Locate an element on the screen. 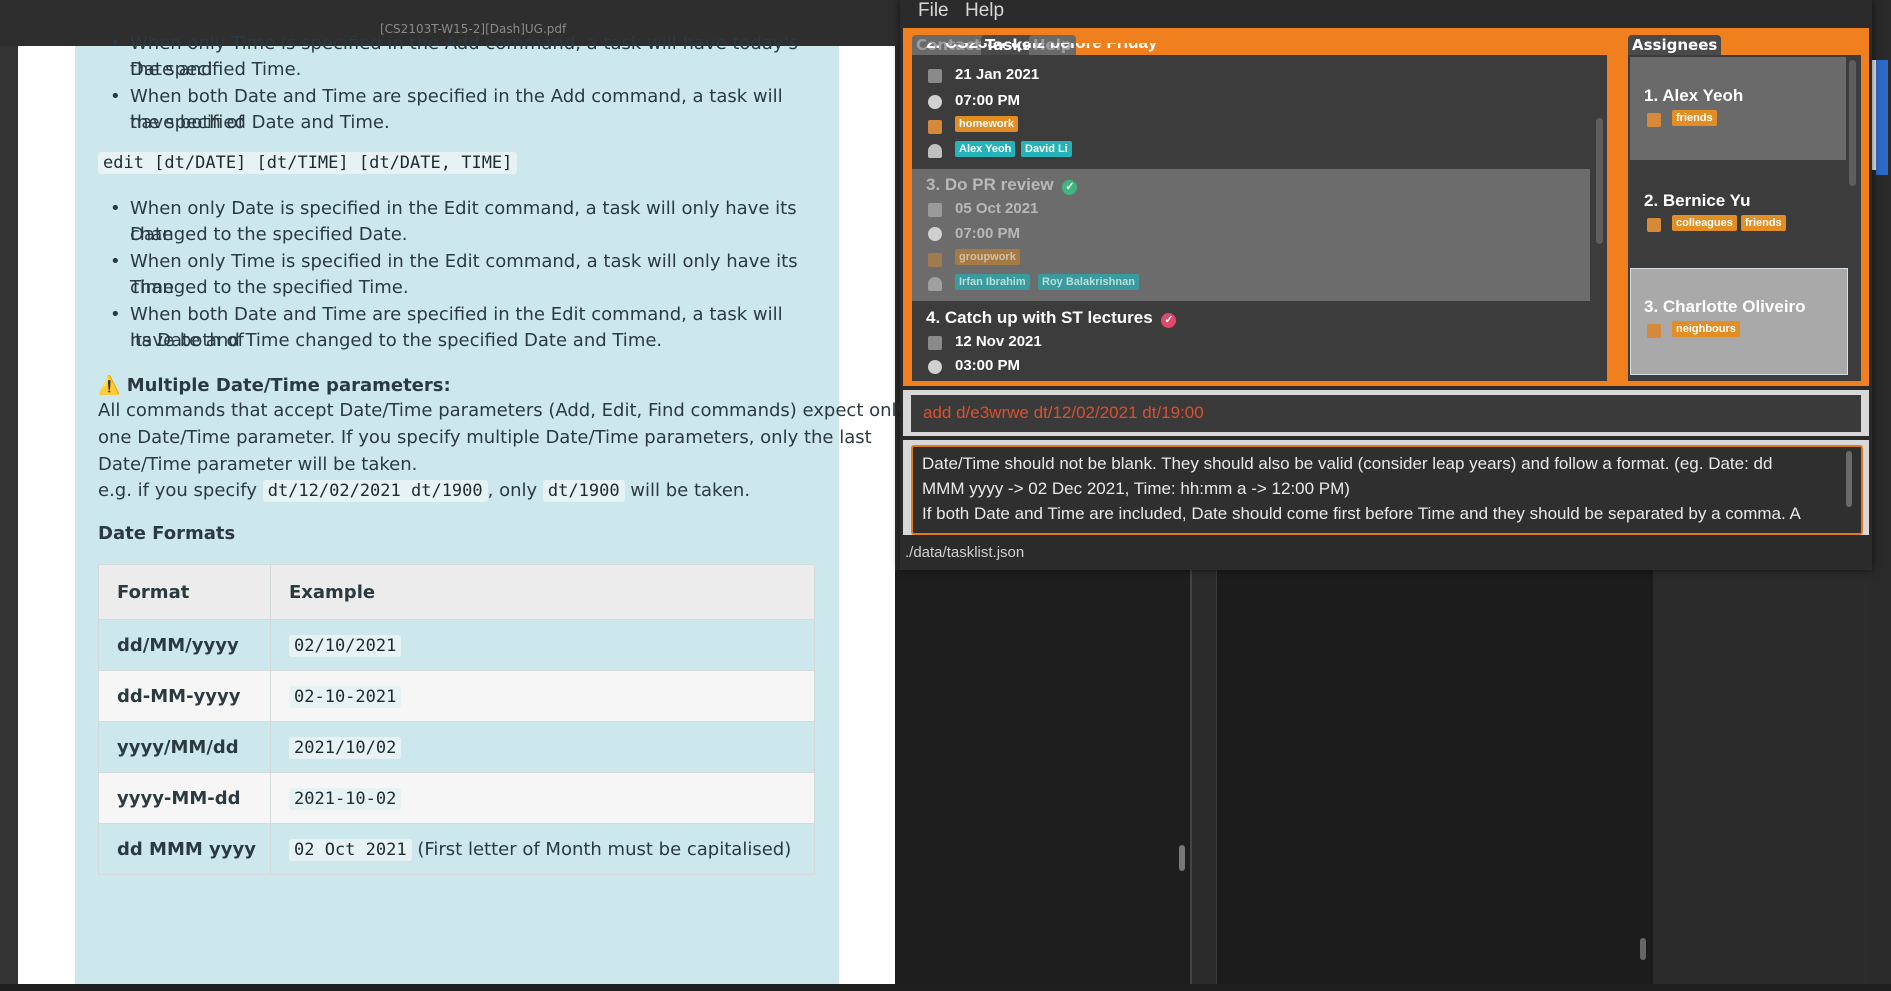  menu-help: Help is located at coordinates (984, 11).